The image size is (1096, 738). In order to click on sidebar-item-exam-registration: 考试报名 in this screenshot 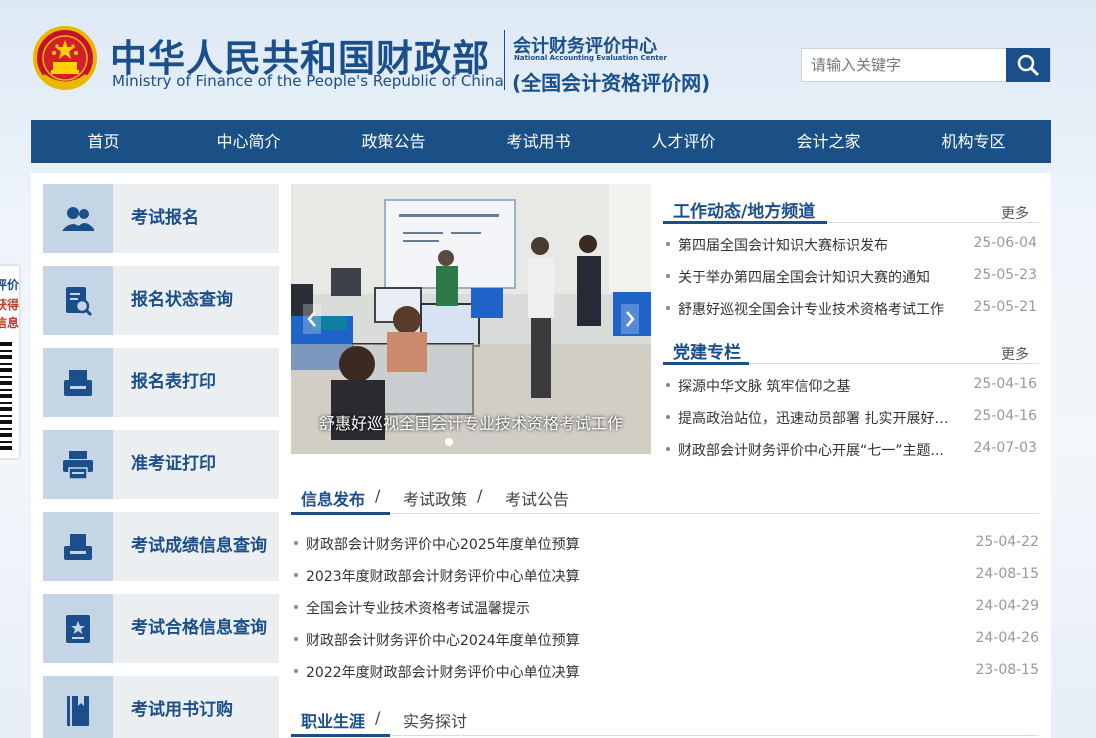, I will do `click(161, 218)`.